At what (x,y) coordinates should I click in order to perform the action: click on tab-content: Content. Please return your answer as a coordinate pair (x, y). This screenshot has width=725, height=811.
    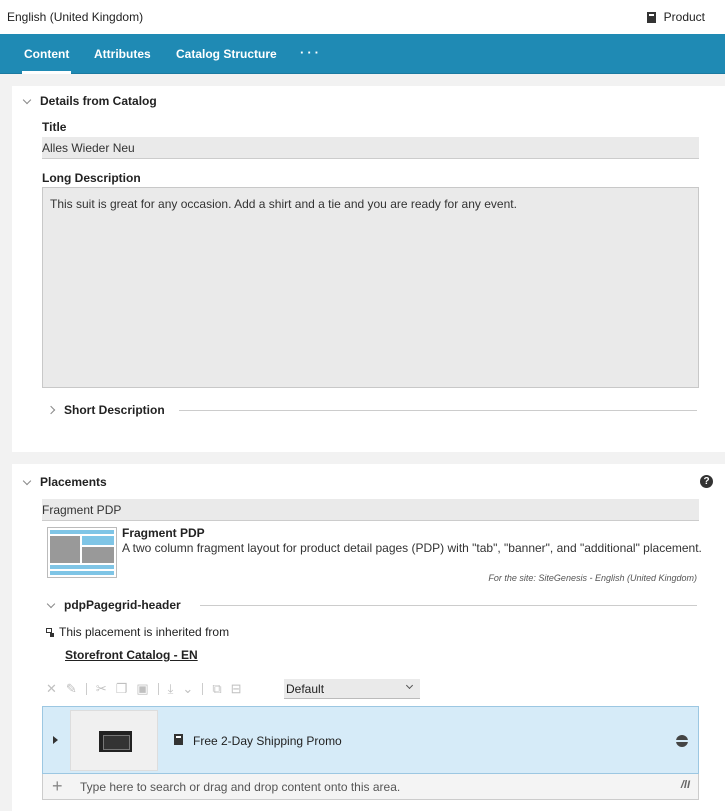
    Looking at the image, I should click on (46, 60).